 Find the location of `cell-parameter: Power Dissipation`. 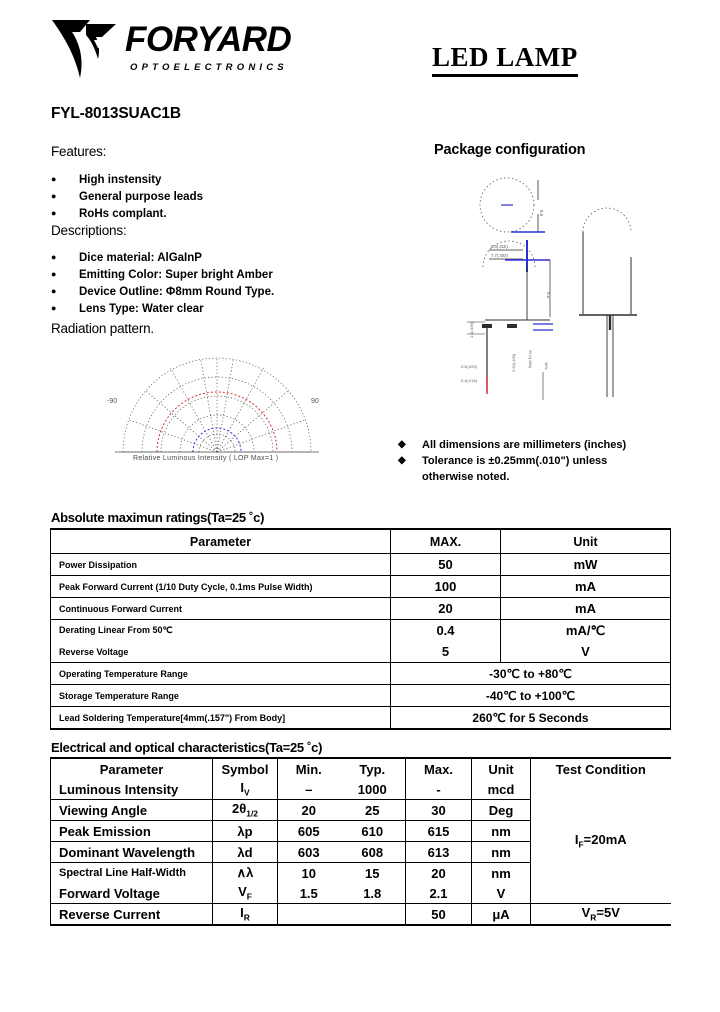

cell-parameter: Power Dissipation is located at coordinates (220, 564).